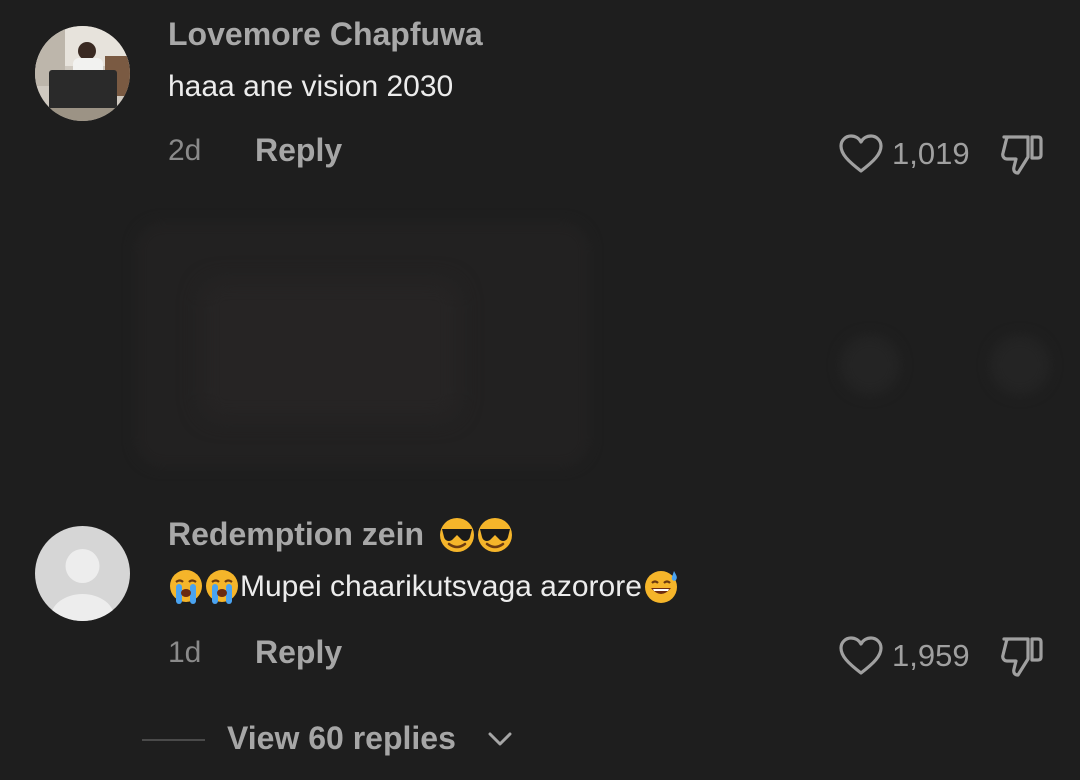 This screenshot has width=1080, height=780. I want to click on blurred-dislike-icon, so click(1020, 365).